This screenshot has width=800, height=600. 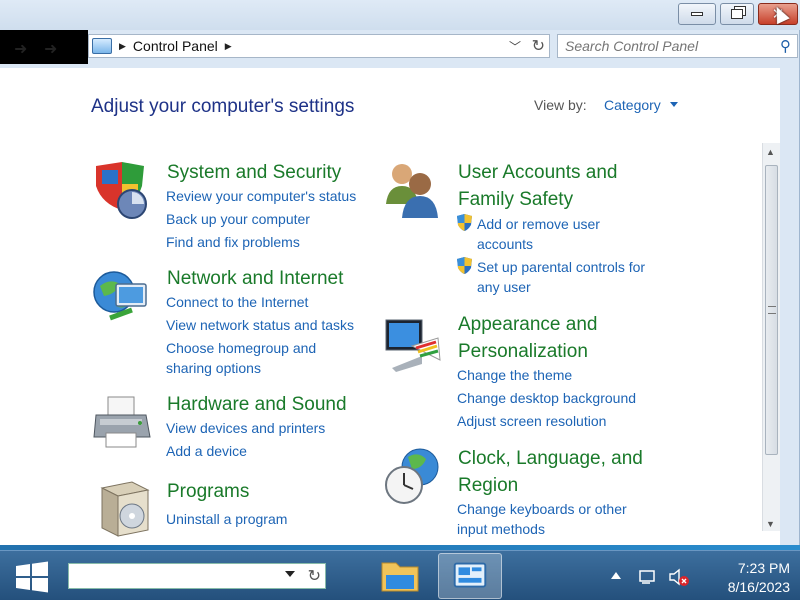 What do you see at coordinates (50, 49) in the screenshot?
I see `forward-arrow-icon: ➜` at bounding box center [50, 49].